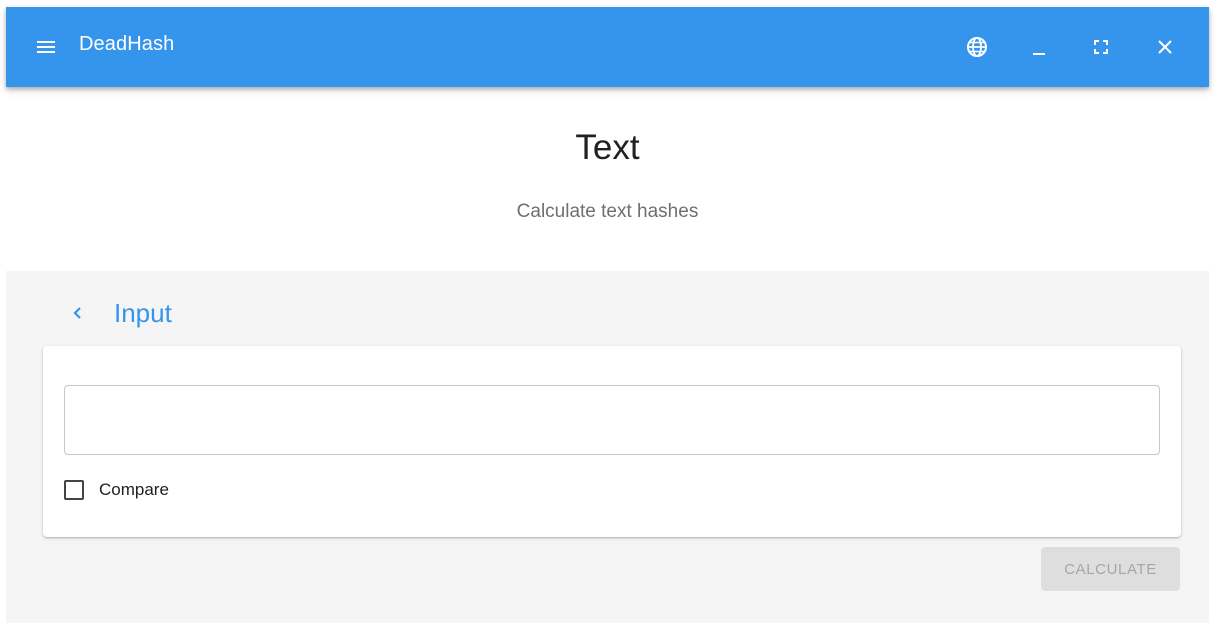 The image size is (1215, 623). I want to click on fullscreen-button, so click(1101, 47).